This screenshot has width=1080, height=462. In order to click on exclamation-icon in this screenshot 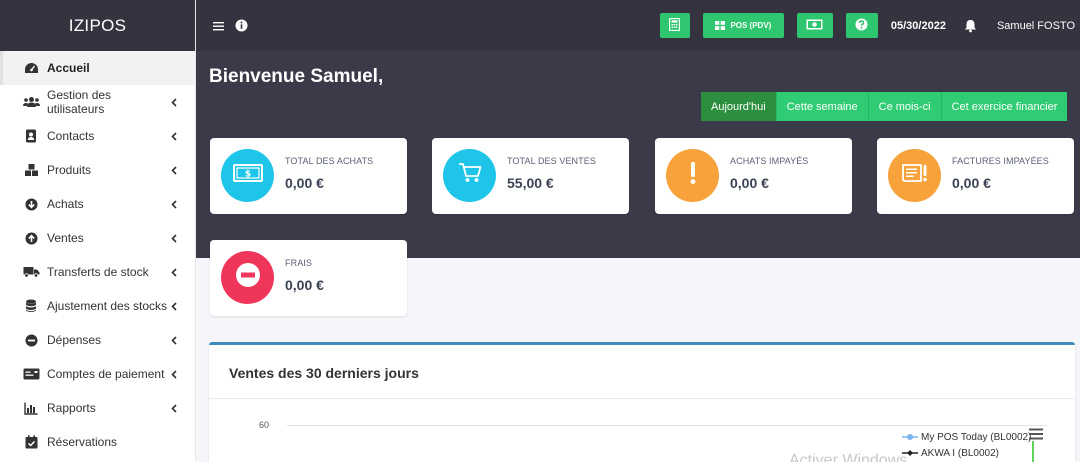, I will do `click(693, 175)`.